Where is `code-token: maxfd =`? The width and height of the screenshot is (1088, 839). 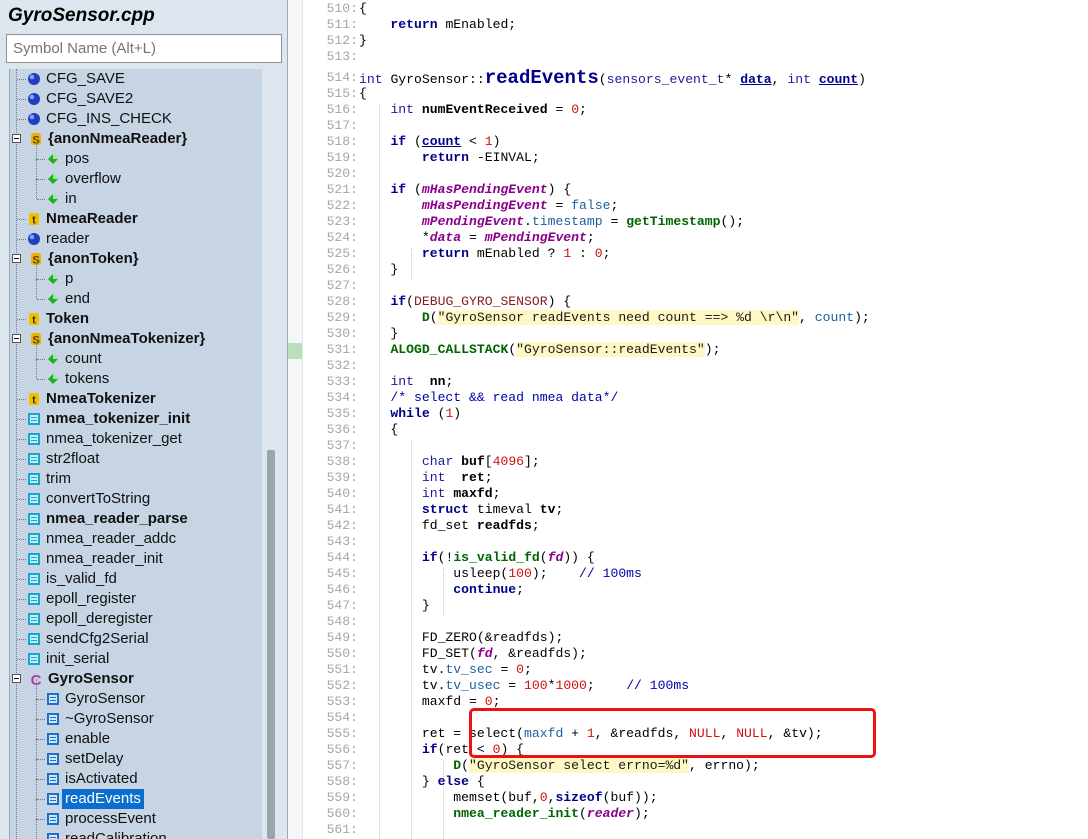
code-token: maxfd = is located at coordinates (422, 701).